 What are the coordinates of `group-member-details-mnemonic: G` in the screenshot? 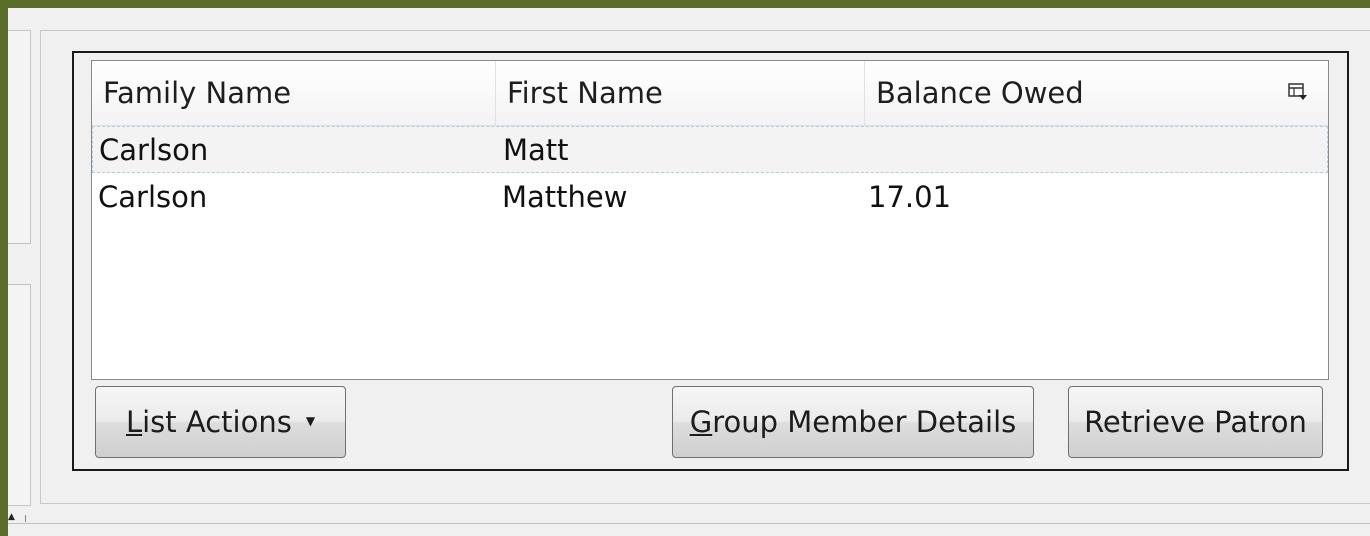 It's located at (701, 422).